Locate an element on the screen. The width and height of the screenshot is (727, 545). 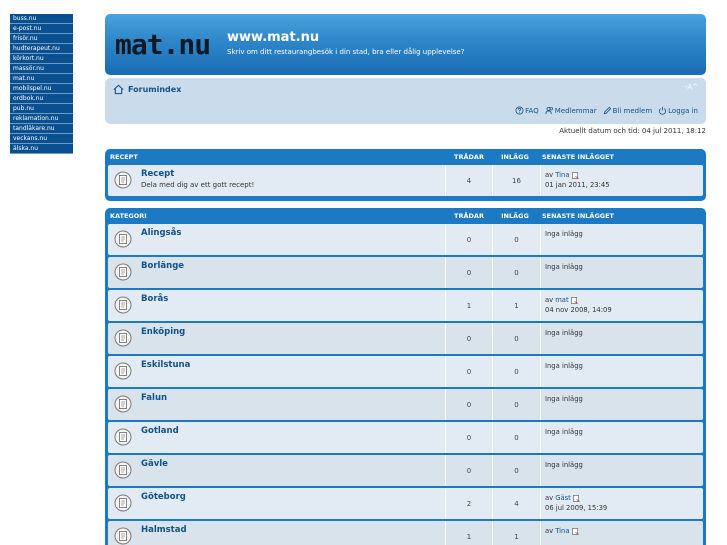
font-size-control: -A^ is located at coordinates (691, 87).